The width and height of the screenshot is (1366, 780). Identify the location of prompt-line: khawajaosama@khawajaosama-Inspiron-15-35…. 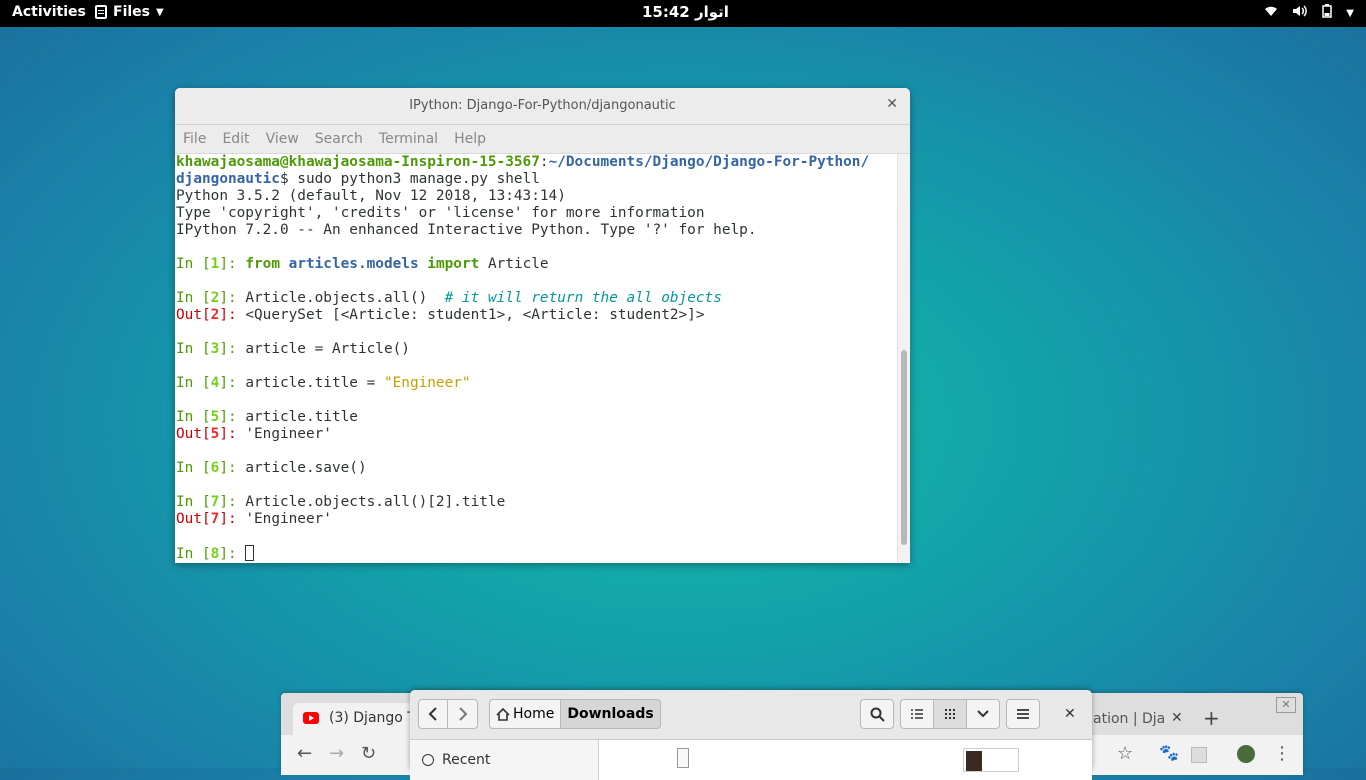
(523, 162).